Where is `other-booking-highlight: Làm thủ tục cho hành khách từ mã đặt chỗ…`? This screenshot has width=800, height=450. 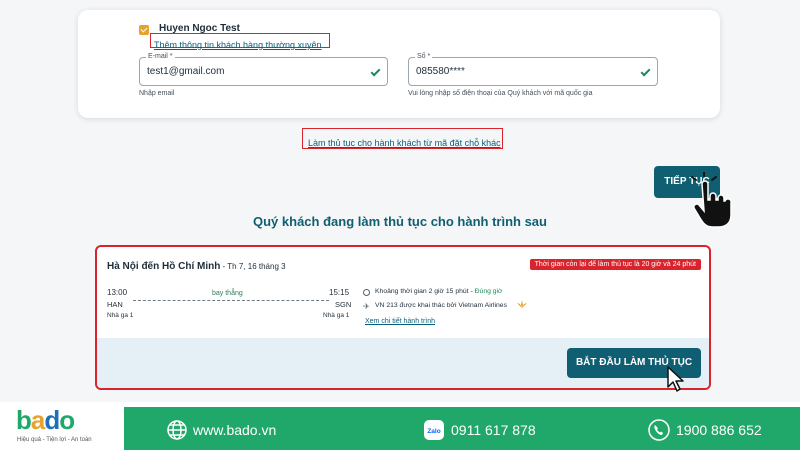
other-booking-highlight: Làm thủ tục cho hành khách từ mã đặt chỗ… is located at coordinates (402, 138).